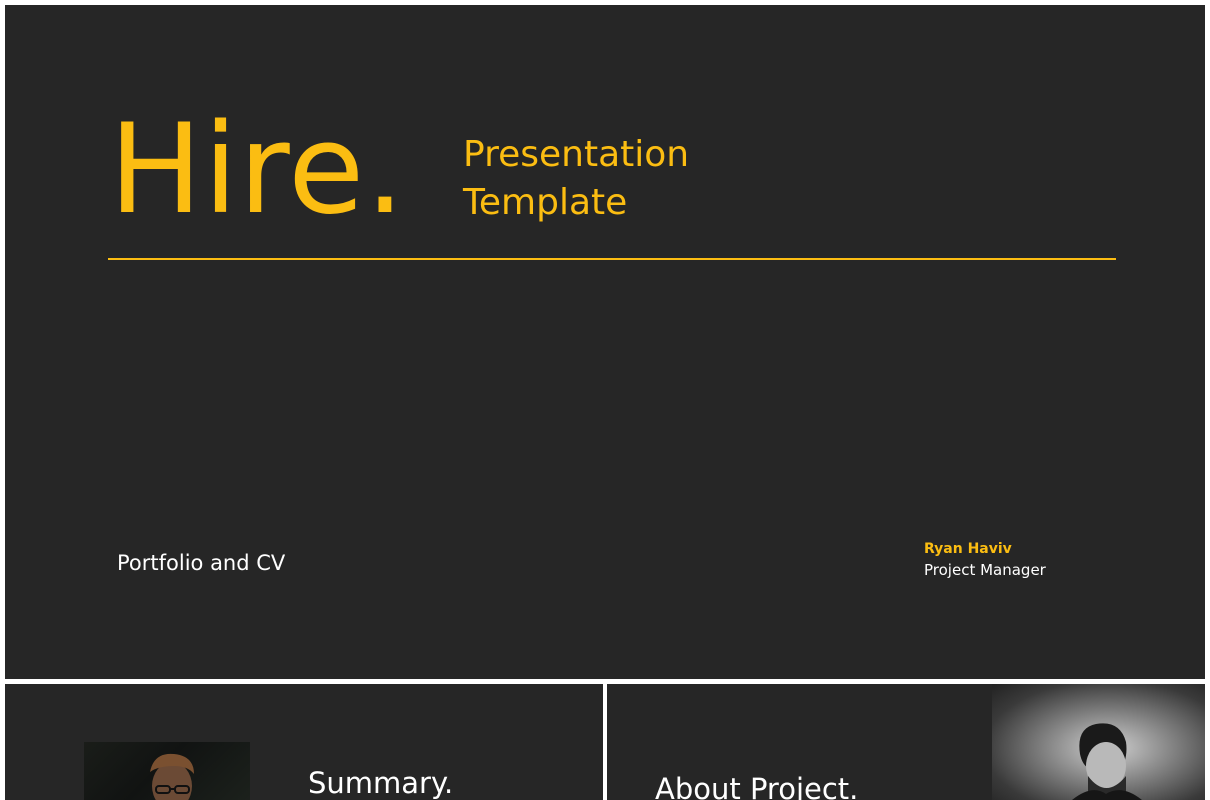  I want to click on subtitle-line-1: Presentation, so click(576, 154).